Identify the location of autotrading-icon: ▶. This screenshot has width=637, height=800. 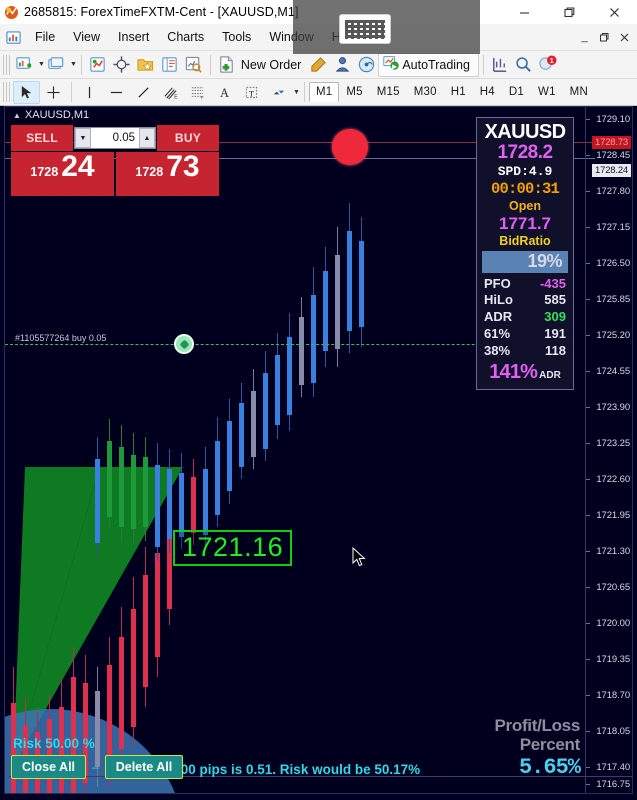
(391, 64).